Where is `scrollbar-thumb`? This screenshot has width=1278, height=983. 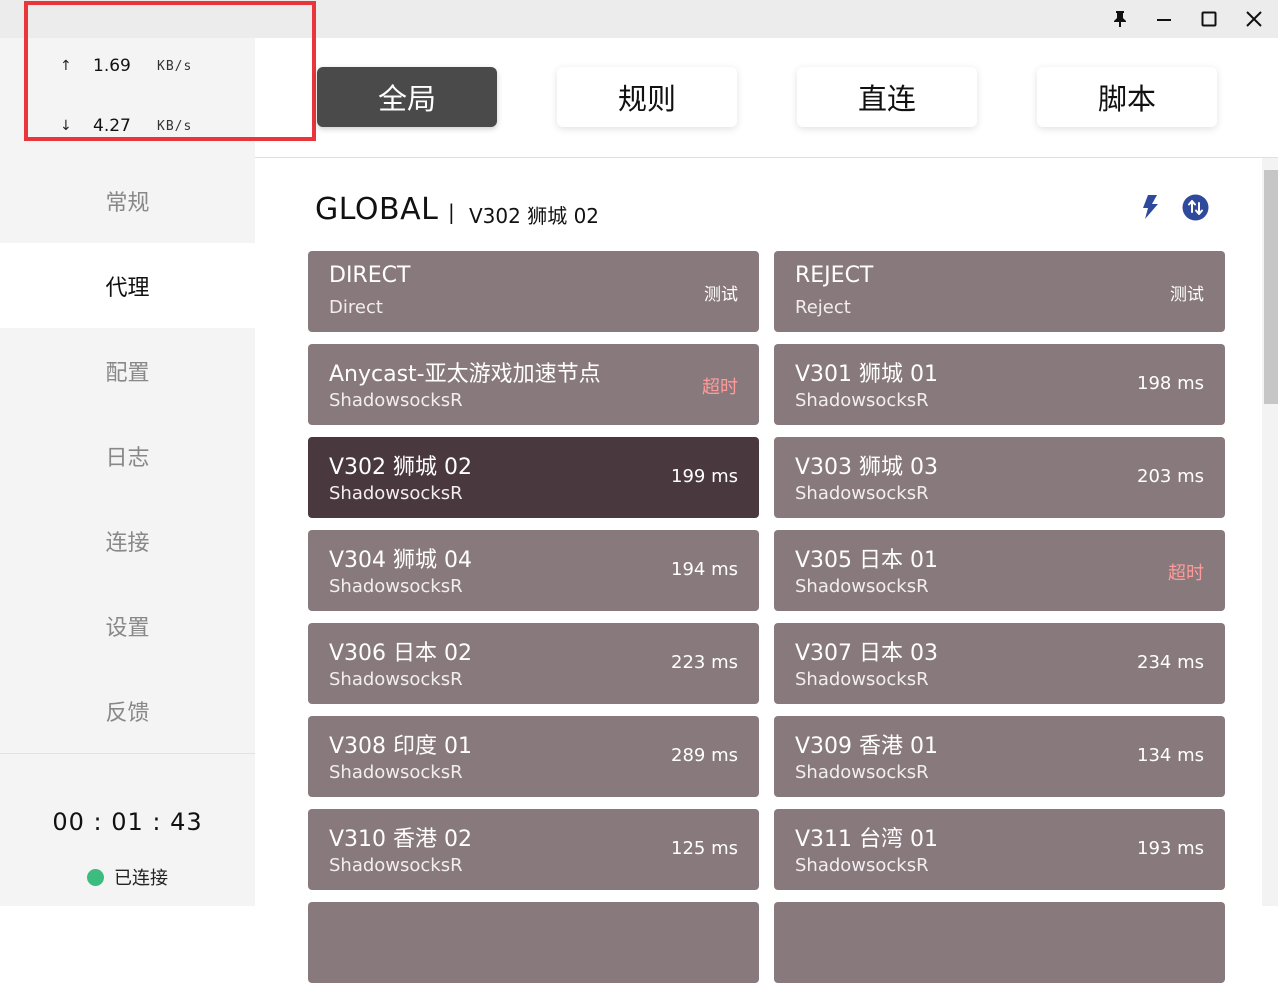 scrollbar-thumb is located at coordinates (1271, 287).